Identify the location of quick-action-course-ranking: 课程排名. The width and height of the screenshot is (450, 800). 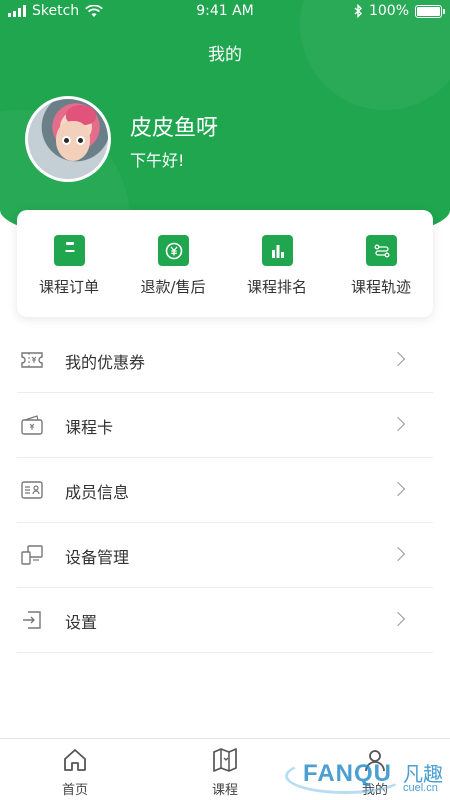
(277, 263).